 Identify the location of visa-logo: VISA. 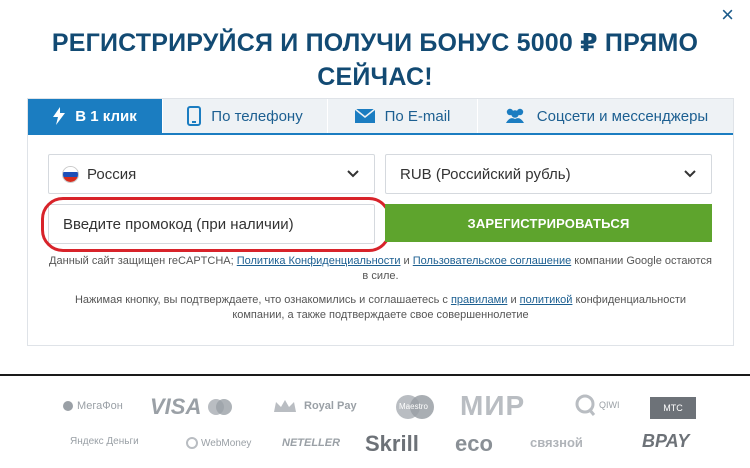
(191, 407).